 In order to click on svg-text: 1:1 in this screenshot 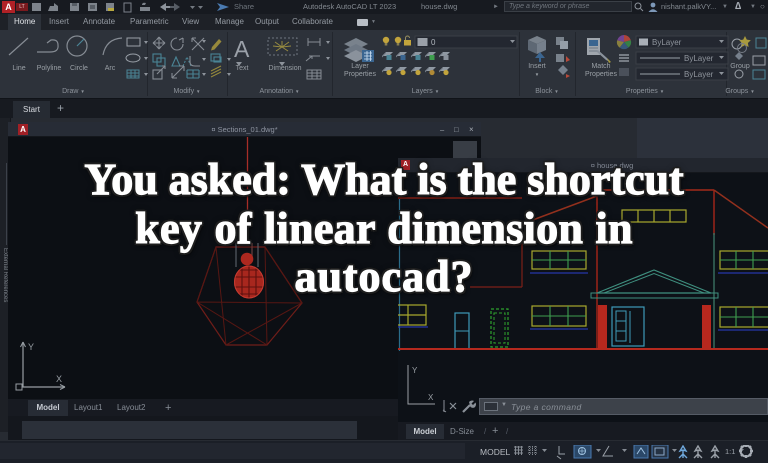, I will do `click(730, 451)`.